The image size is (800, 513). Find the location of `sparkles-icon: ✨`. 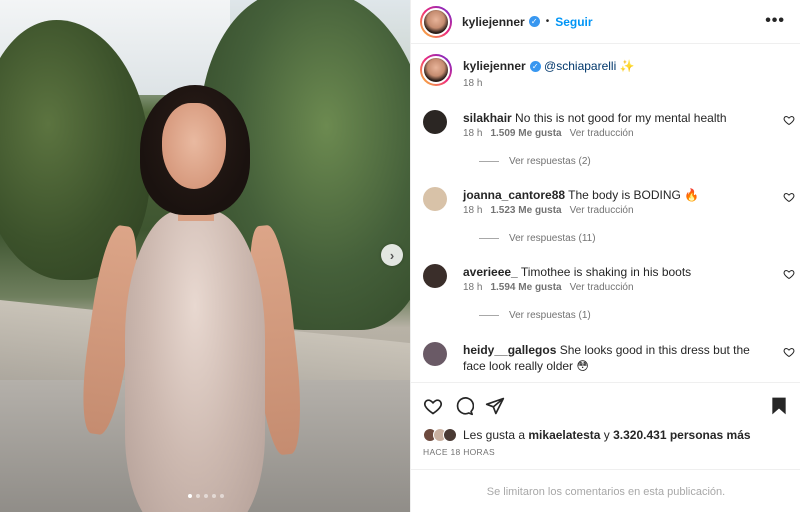

sparkles-icon: ✨ is located at coordinates (627, 66).